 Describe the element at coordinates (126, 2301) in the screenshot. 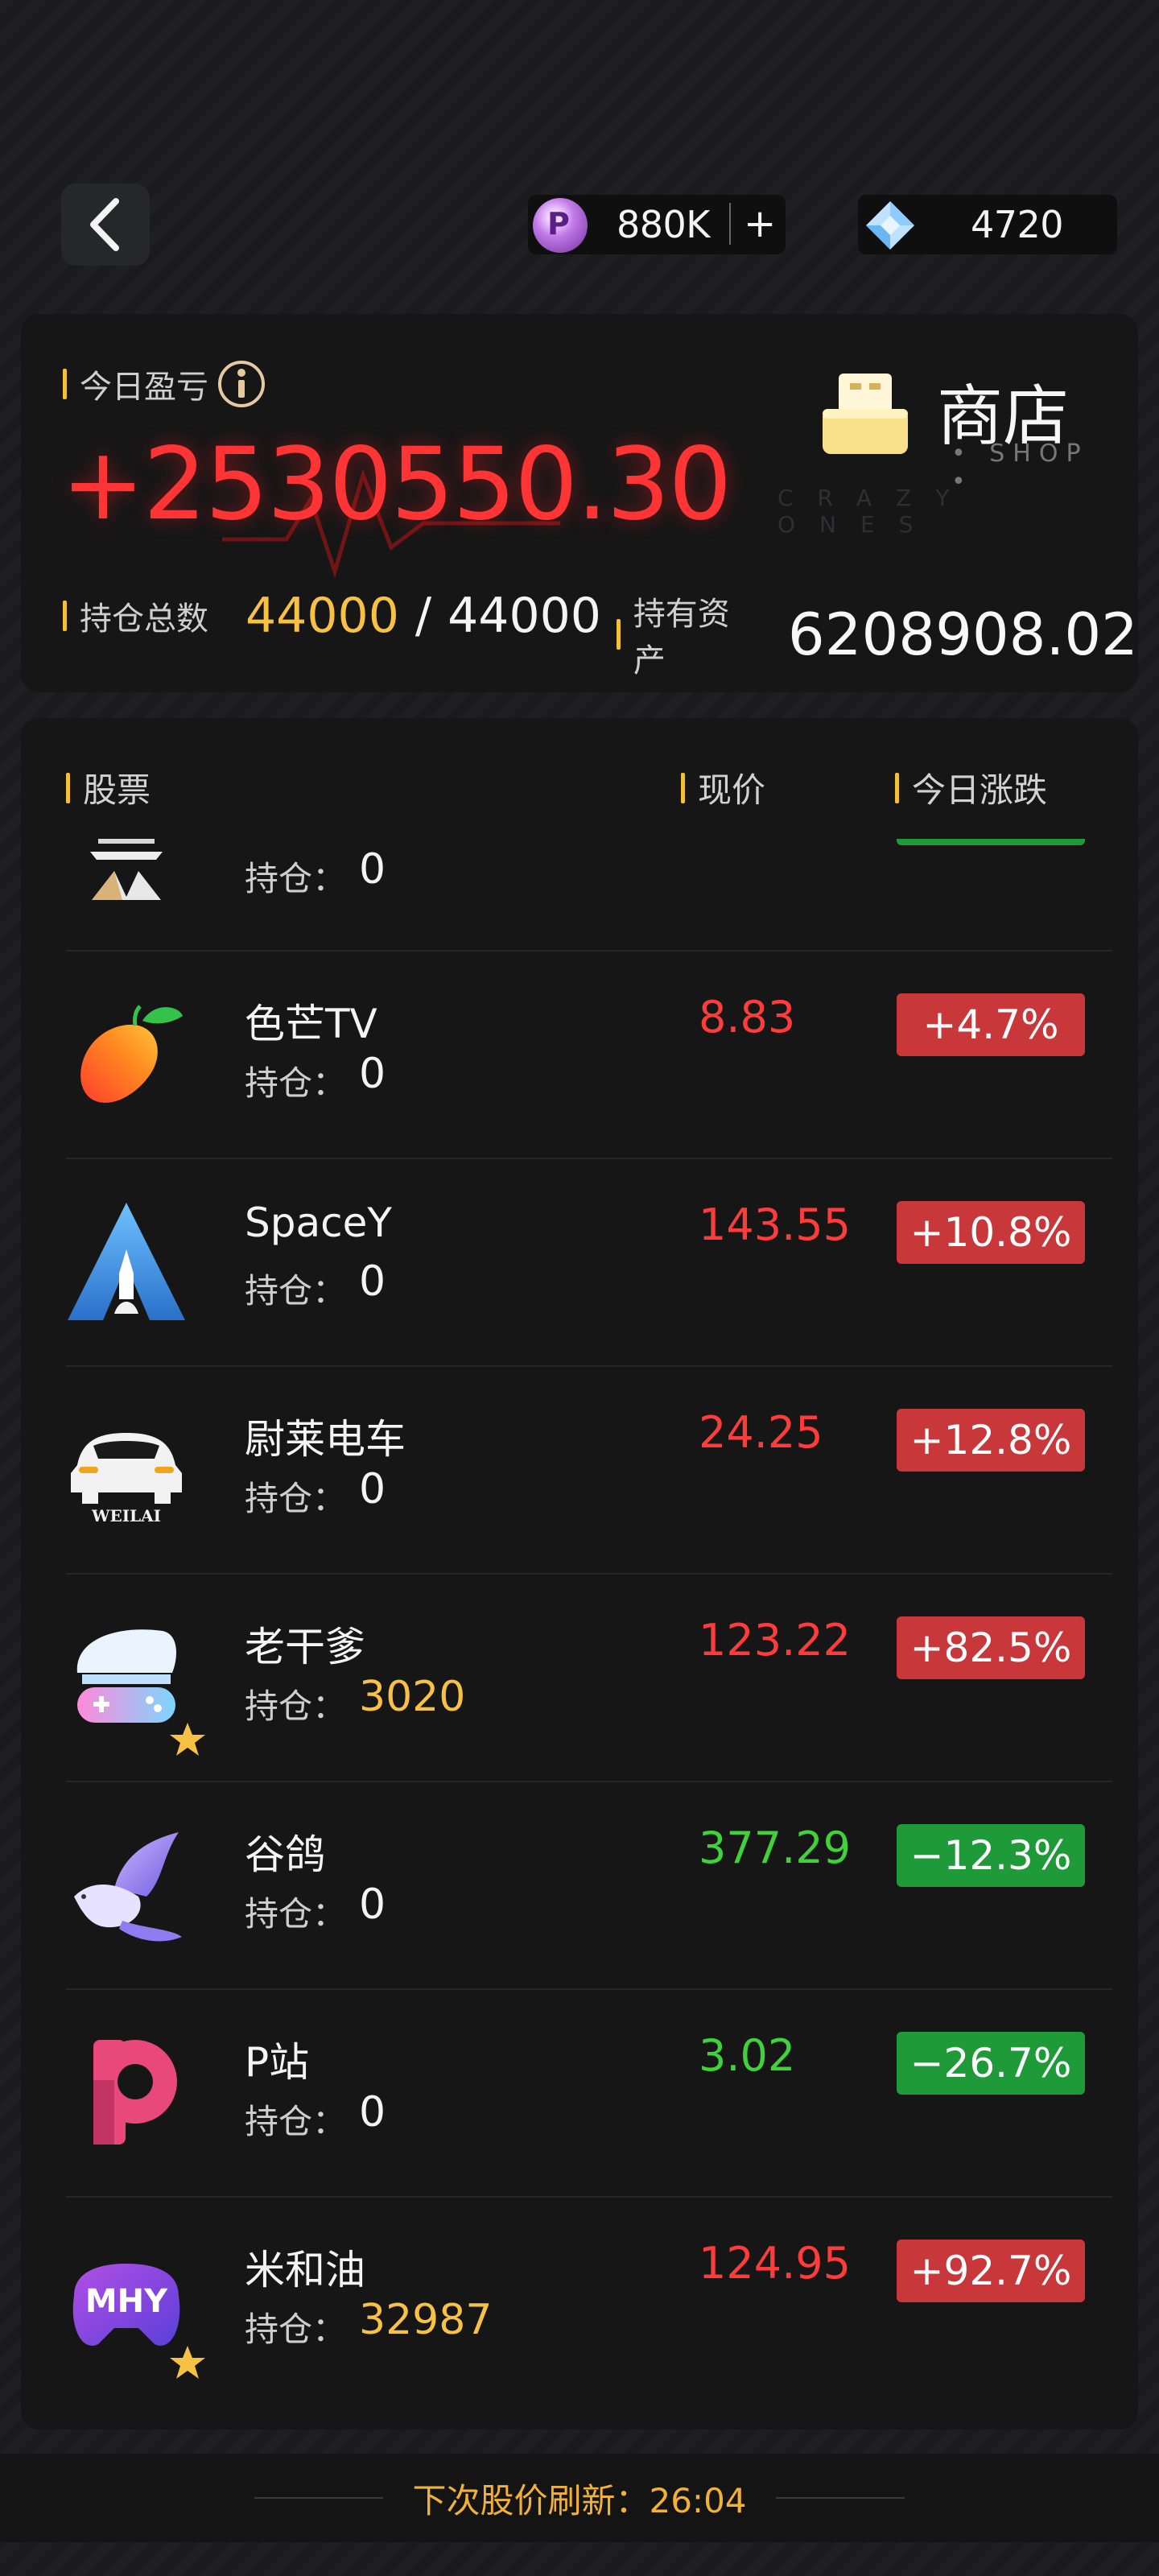

I see `mhy-logo-text: MHY` at that location.